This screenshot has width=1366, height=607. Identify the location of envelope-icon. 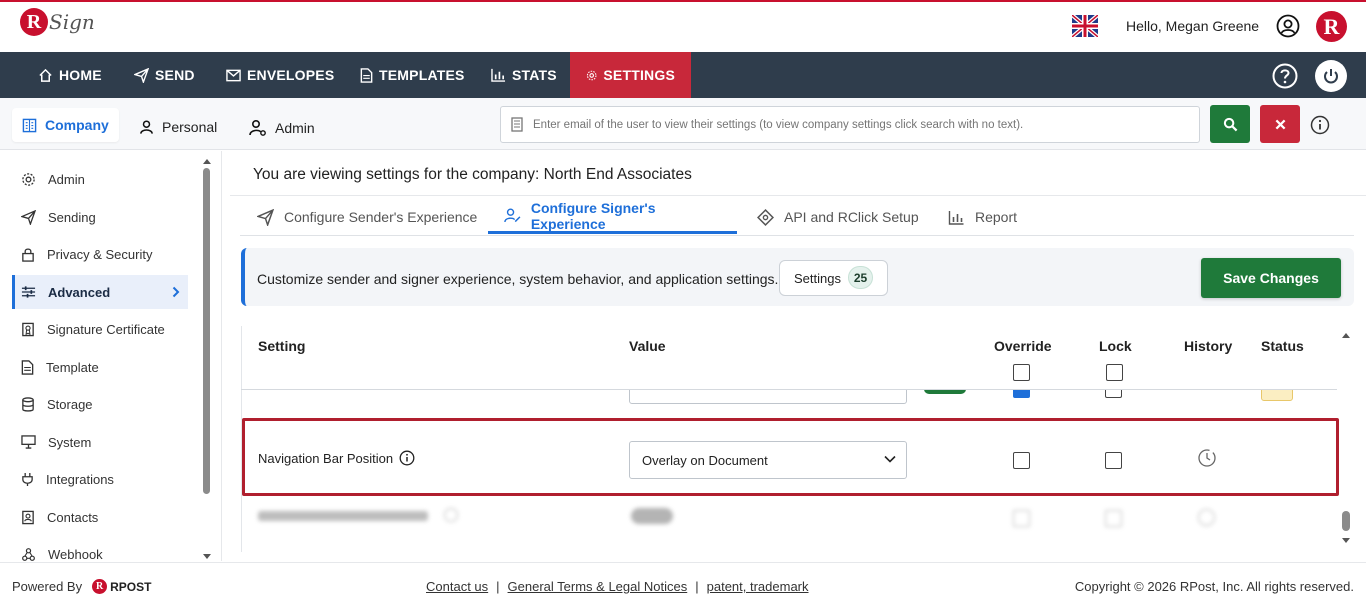
(233, 75).